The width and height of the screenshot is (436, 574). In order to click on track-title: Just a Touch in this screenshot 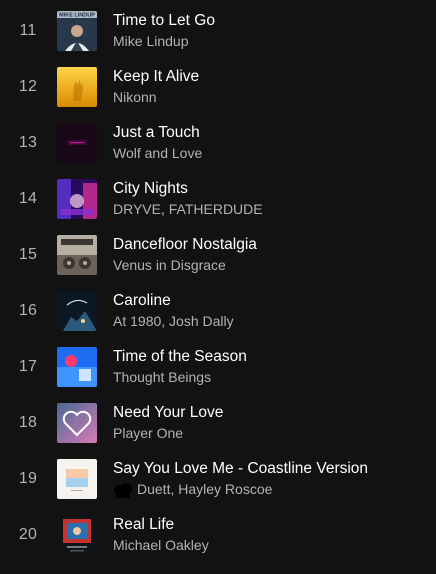, I will do `click(270, 133)`.